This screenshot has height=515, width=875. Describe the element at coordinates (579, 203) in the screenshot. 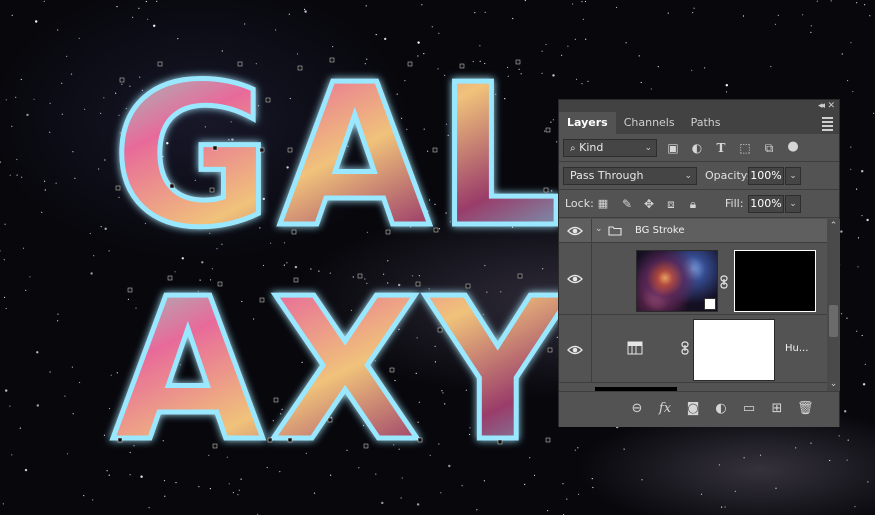

I see `lock-label: Lock:` at that location.